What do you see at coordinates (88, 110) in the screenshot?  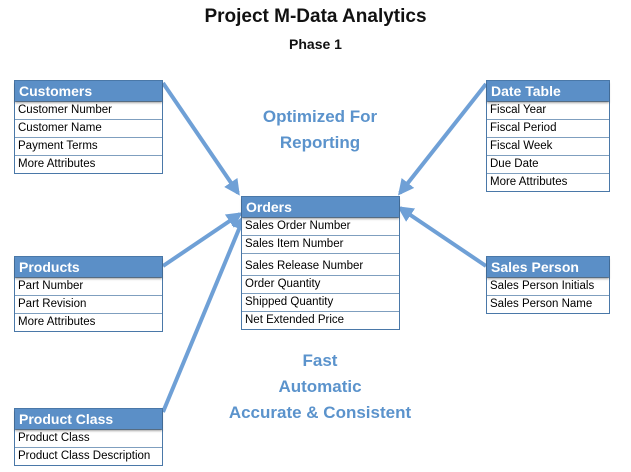 I see `customers-field: Customer Number` at bounding box center [88, 110].